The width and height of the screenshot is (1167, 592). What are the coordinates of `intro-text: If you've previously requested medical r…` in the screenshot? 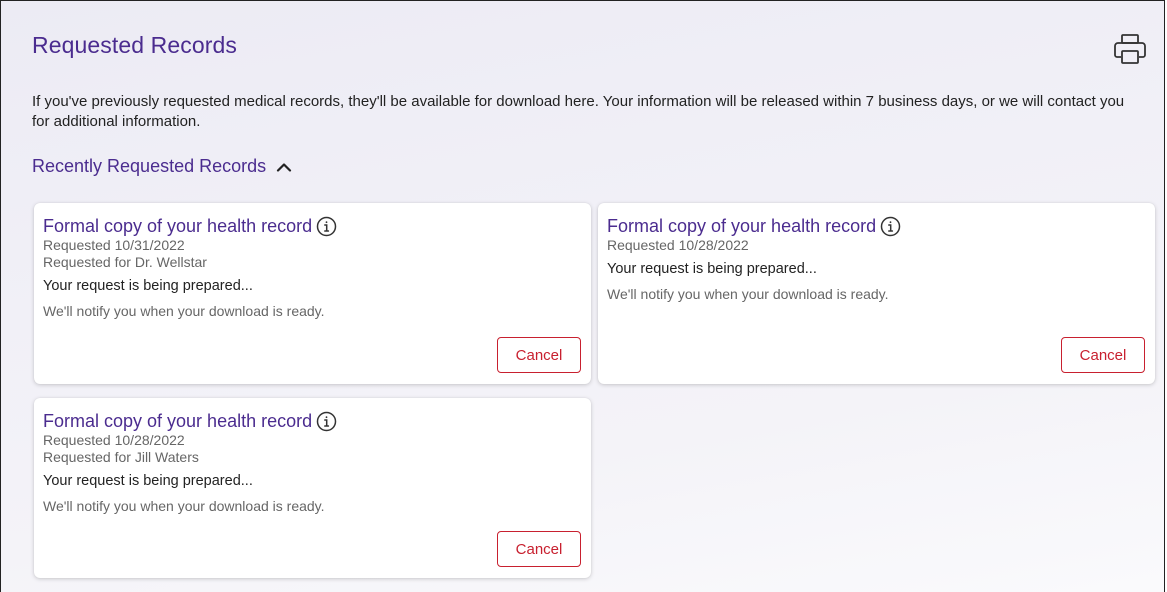 It's located at (578, 111).